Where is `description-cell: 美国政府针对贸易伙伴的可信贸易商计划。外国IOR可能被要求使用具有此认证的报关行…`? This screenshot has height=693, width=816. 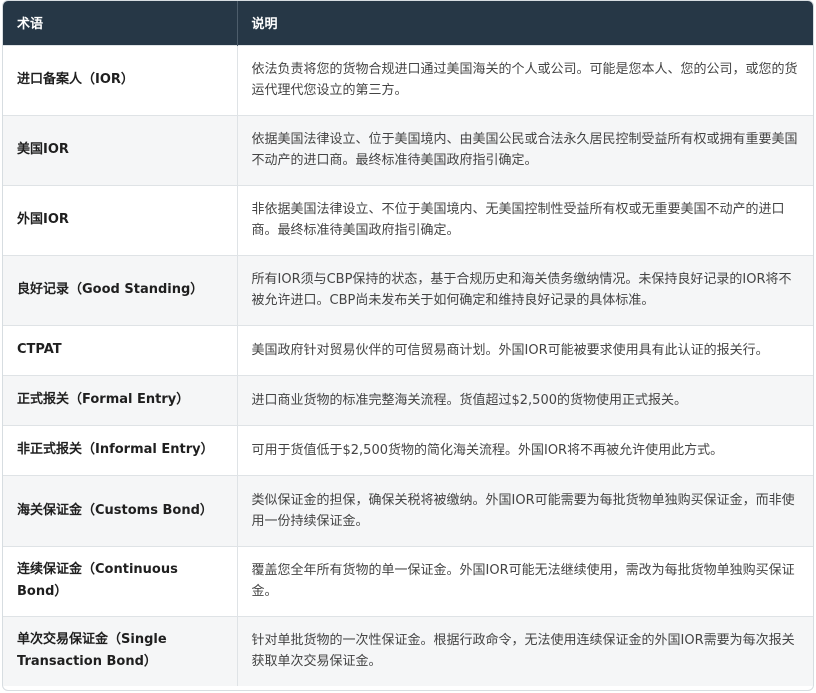
description-cell: 美国政府针对贸易伙伴的可信贸易商计划。外国IOR可能被要求使用具有此认证的报关行… is located at coordinates (525, 349).